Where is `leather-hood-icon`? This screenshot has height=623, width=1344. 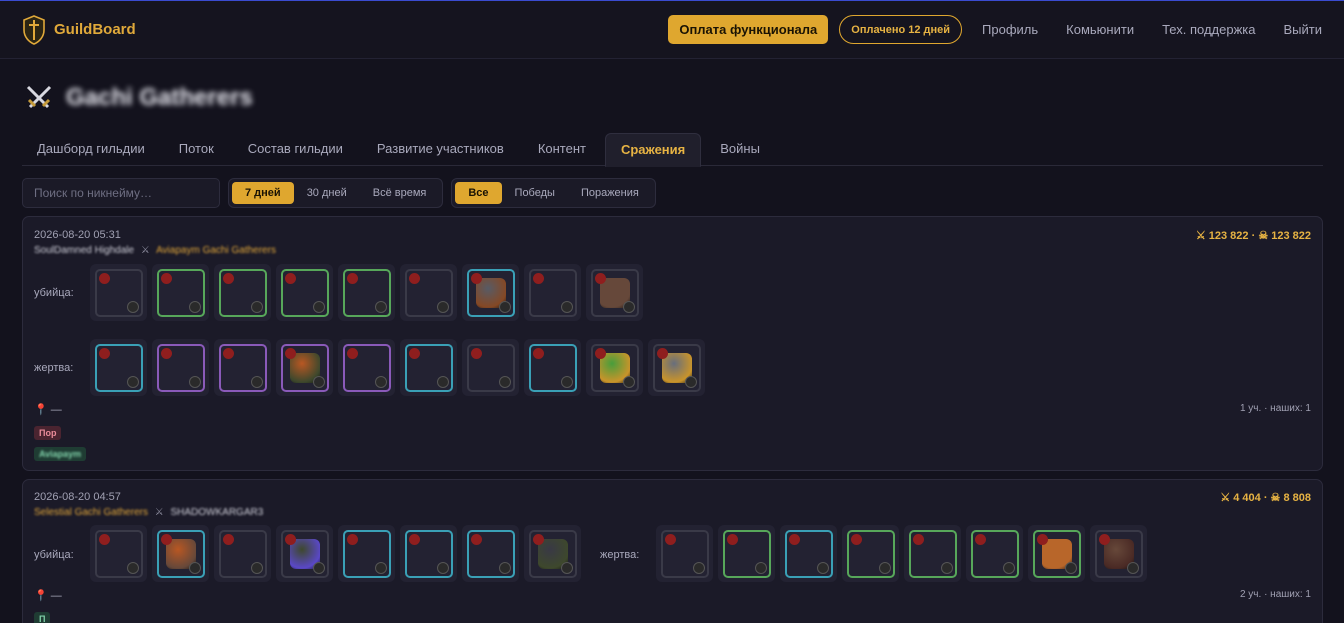
leather-hood-icon is located at coordinates (118, 367).